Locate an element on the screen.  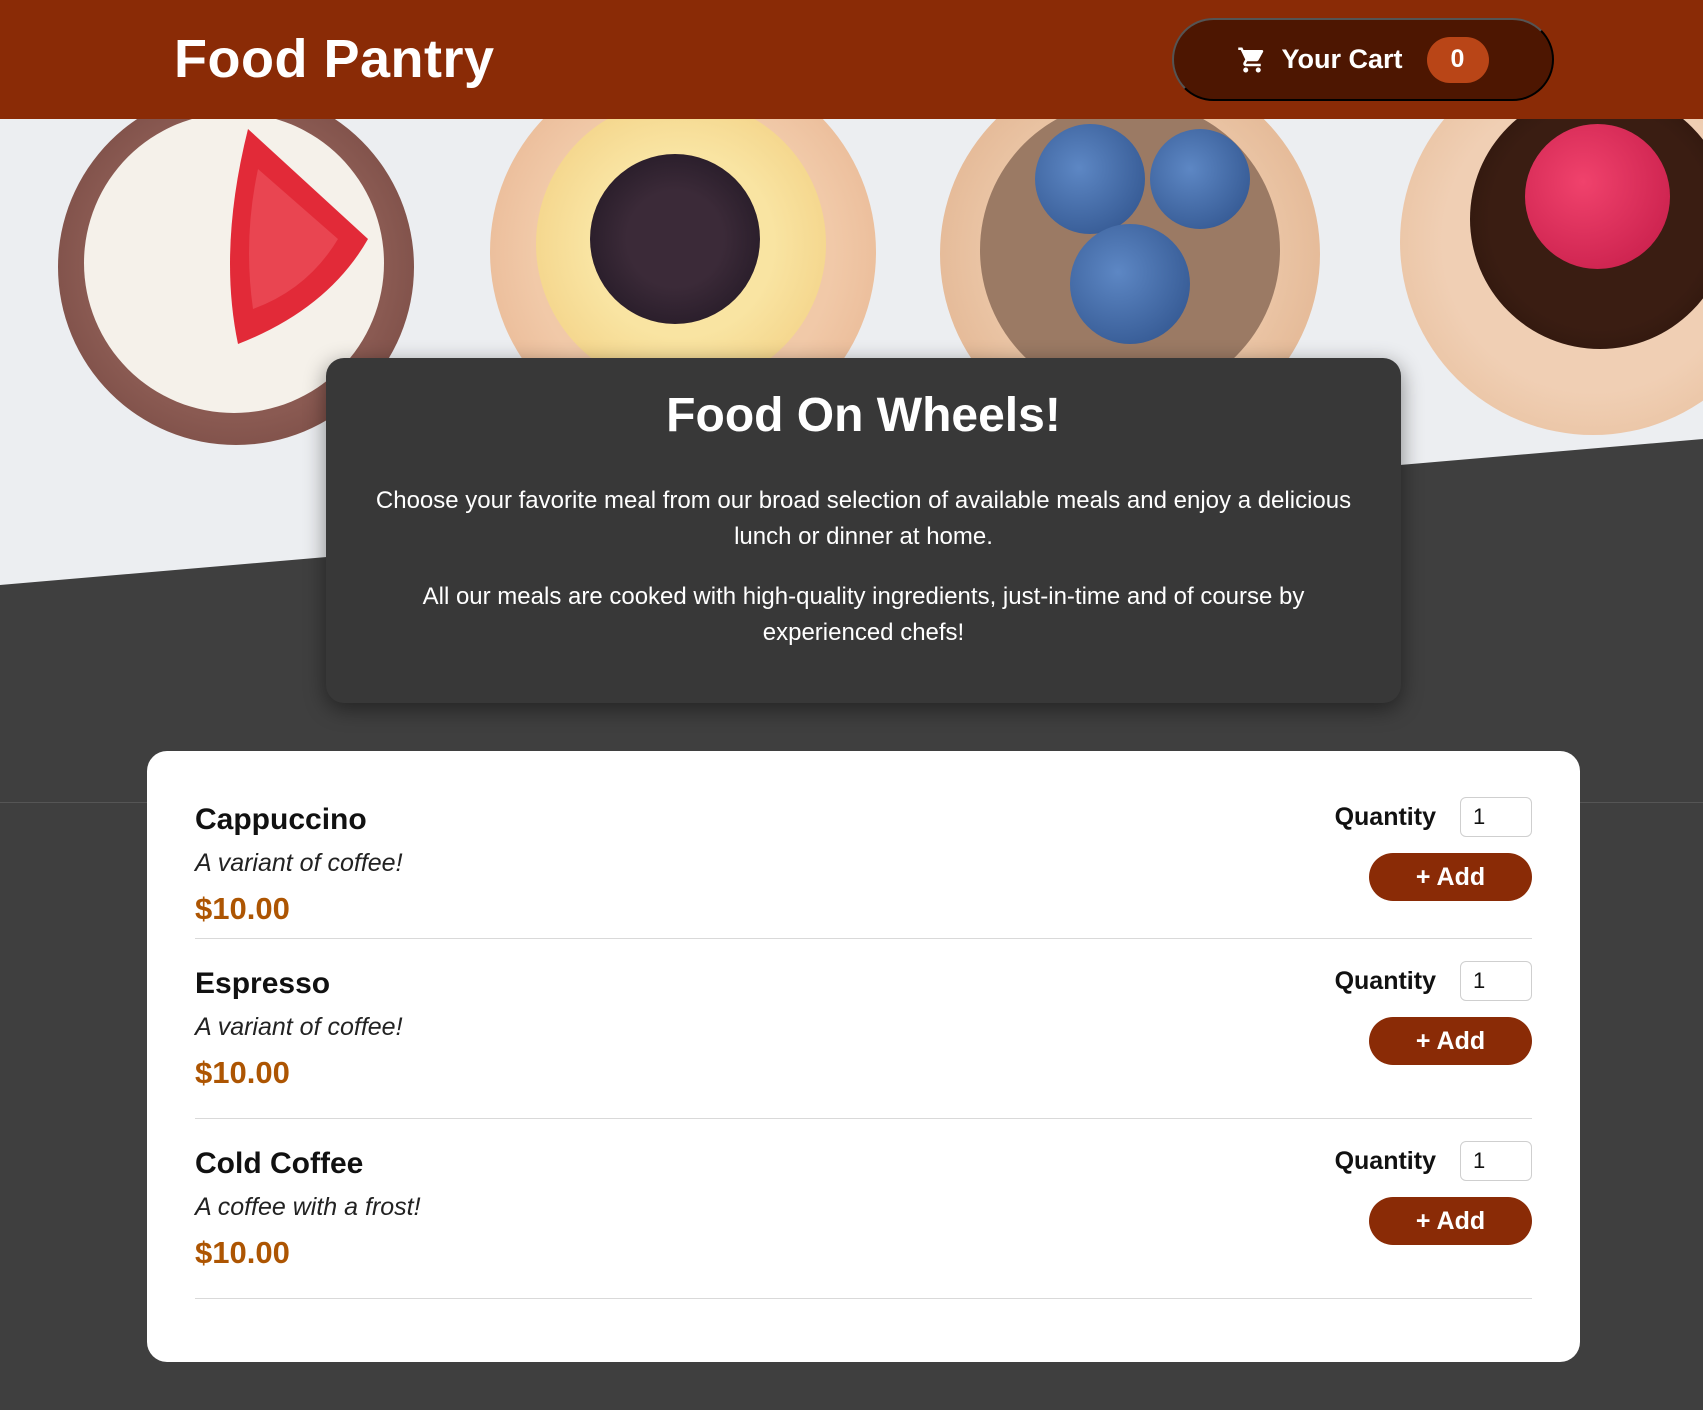
summary-title: Food On Wheels! is located at coordinates (863, 415).